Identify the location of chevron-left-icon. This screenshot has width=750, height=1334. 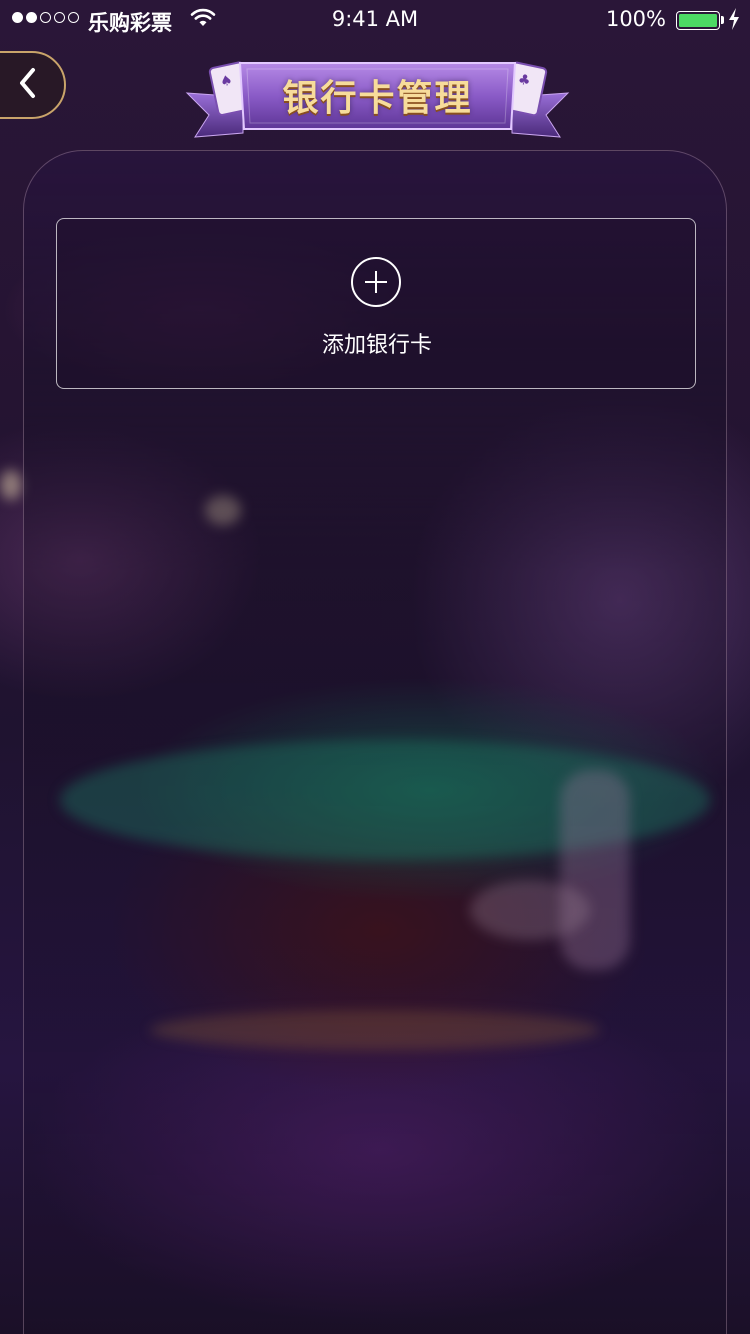
(27, 85).